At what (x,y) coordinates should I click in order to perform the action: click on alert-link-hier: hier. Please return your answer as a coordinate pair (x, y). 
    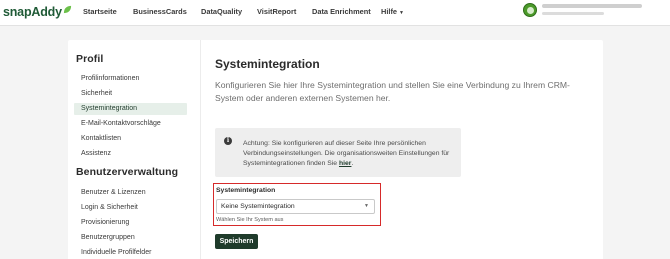
    Looking at the image, I should click on (345, 163).